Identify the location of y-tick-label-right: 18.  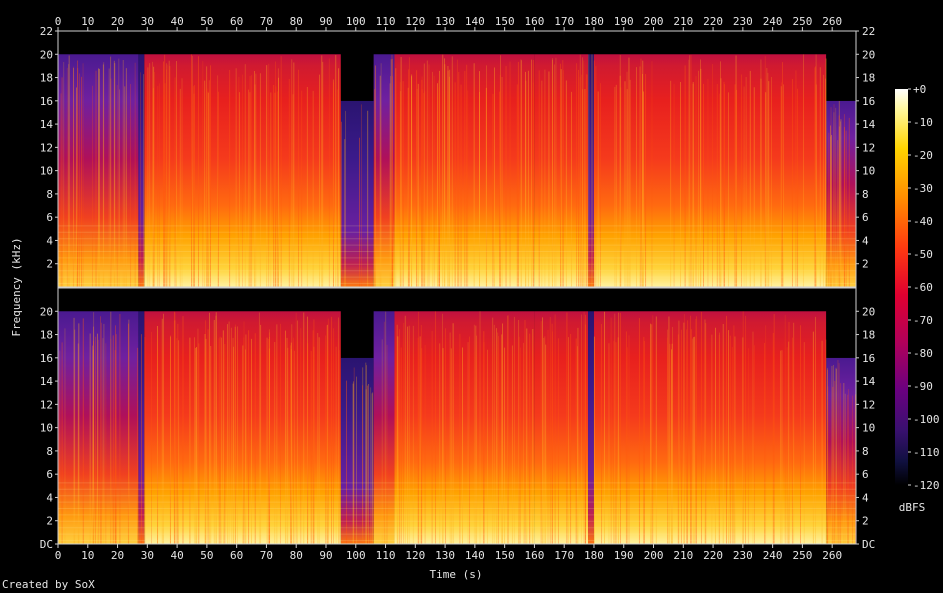
(868, 78).